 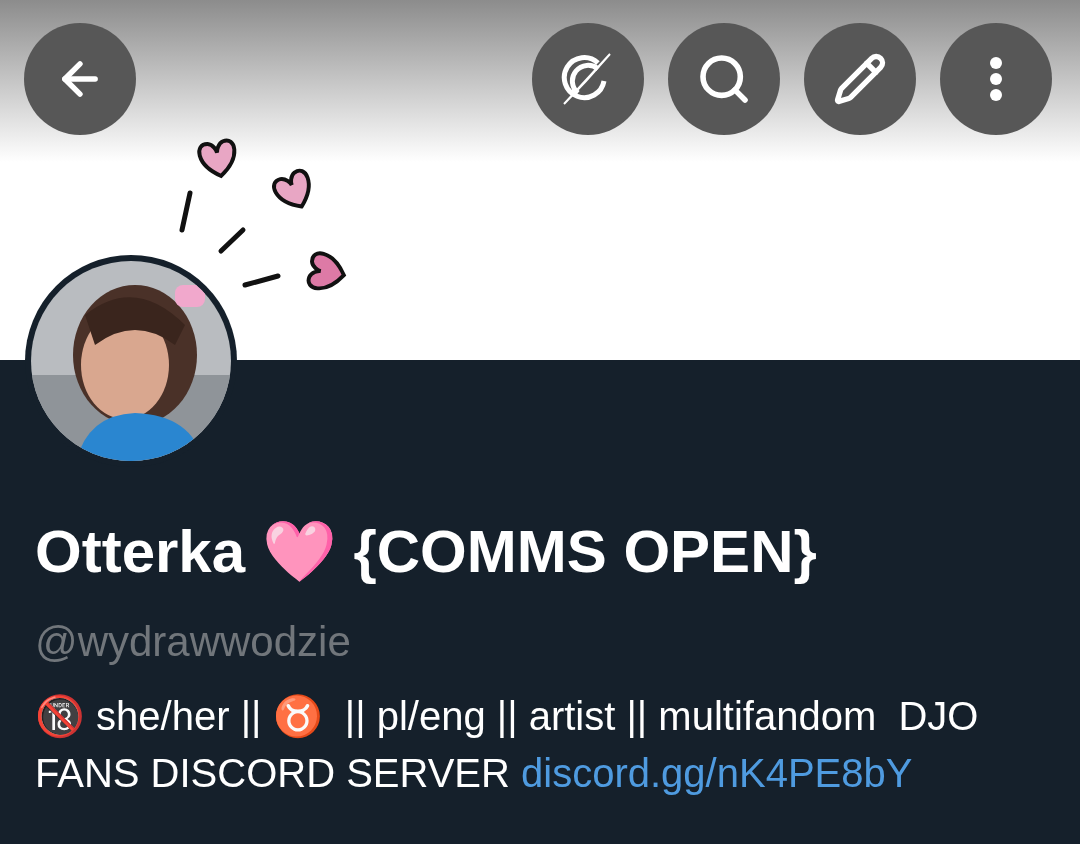 What do you see at coordinates (717, 773) in the screenshot?
I see `discord-link: discord.gg/nK4PE8bY` at bounding box center [717, 773].